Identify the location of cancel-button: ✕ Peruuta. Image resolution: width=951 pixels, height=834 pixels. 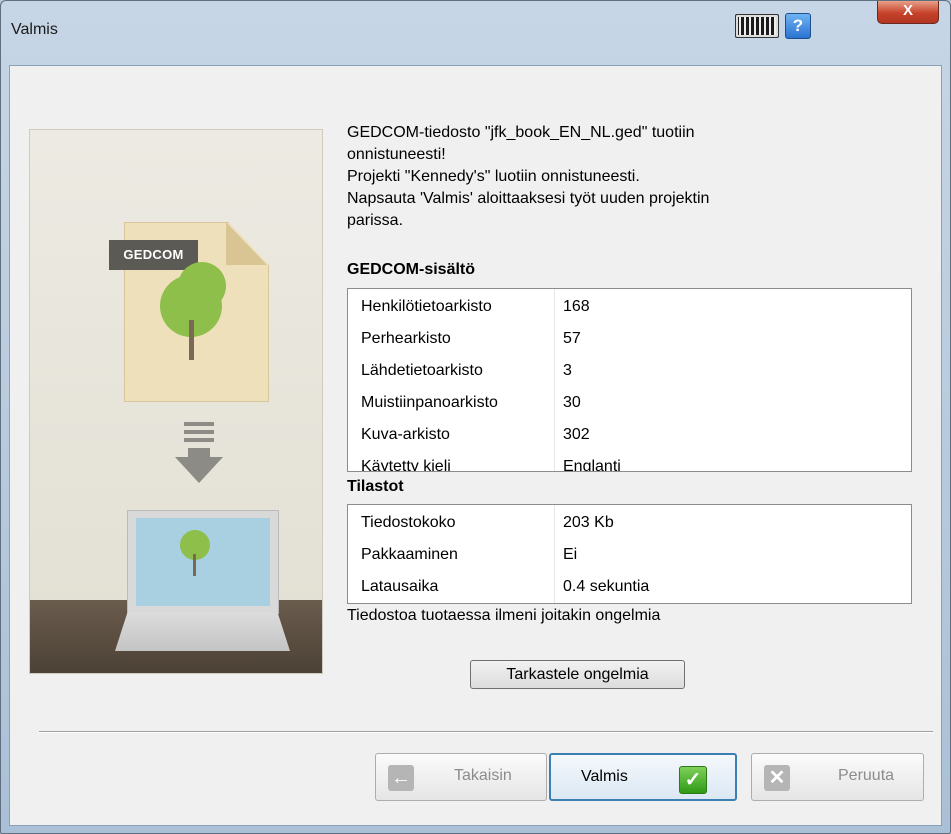
(837, 777).